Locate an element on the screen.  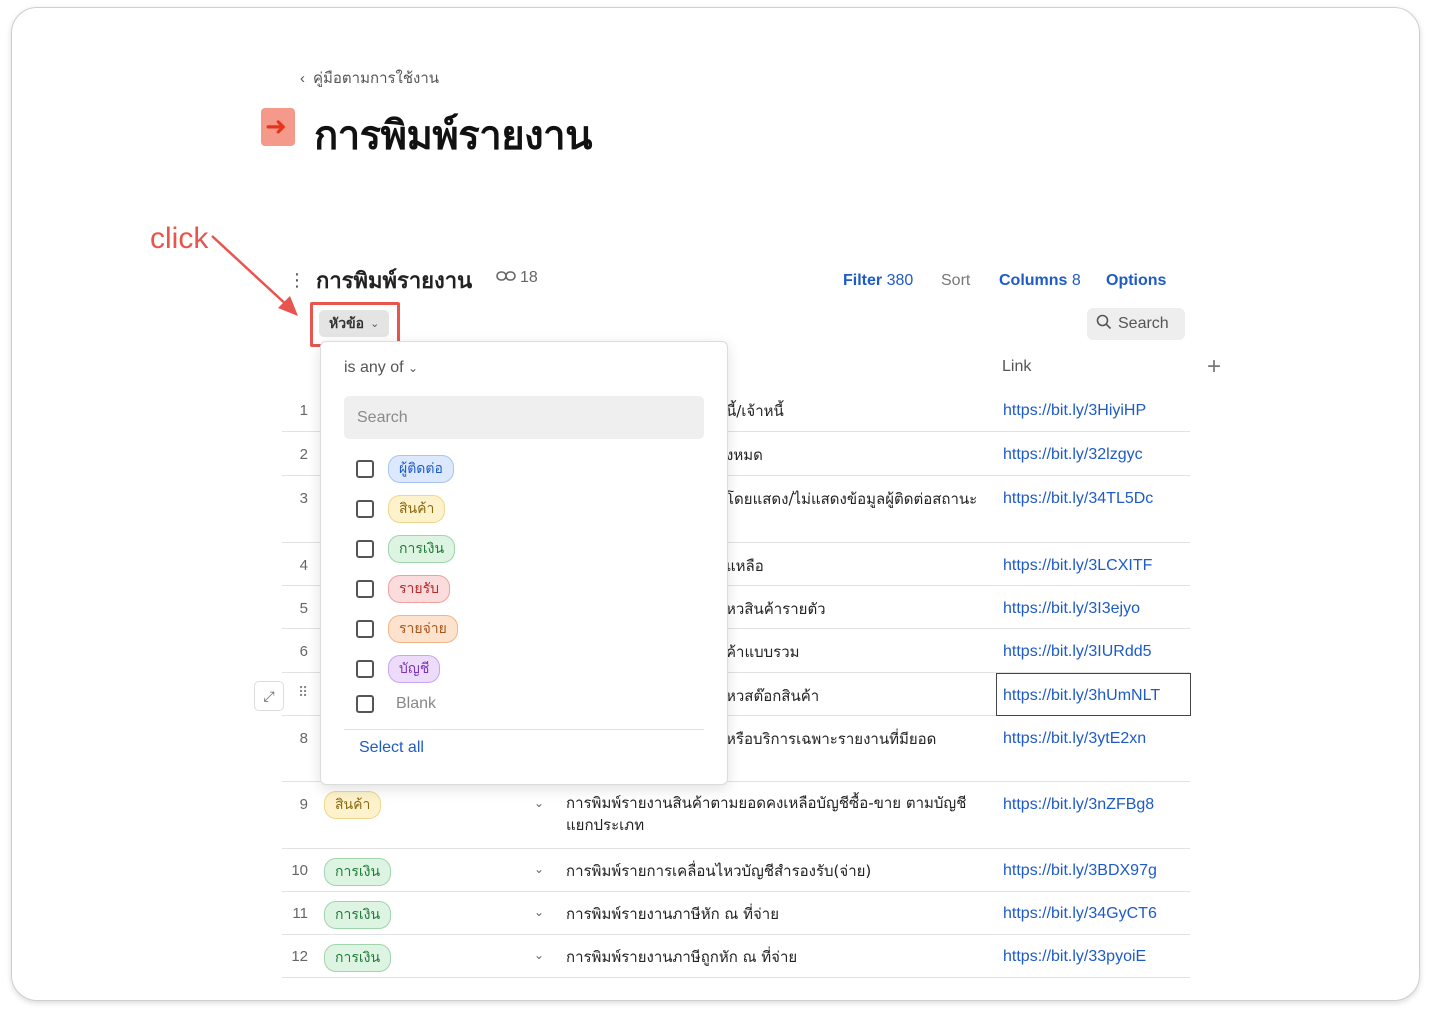
option-expense: รายจ่าย is located at coordinates (407, 629).